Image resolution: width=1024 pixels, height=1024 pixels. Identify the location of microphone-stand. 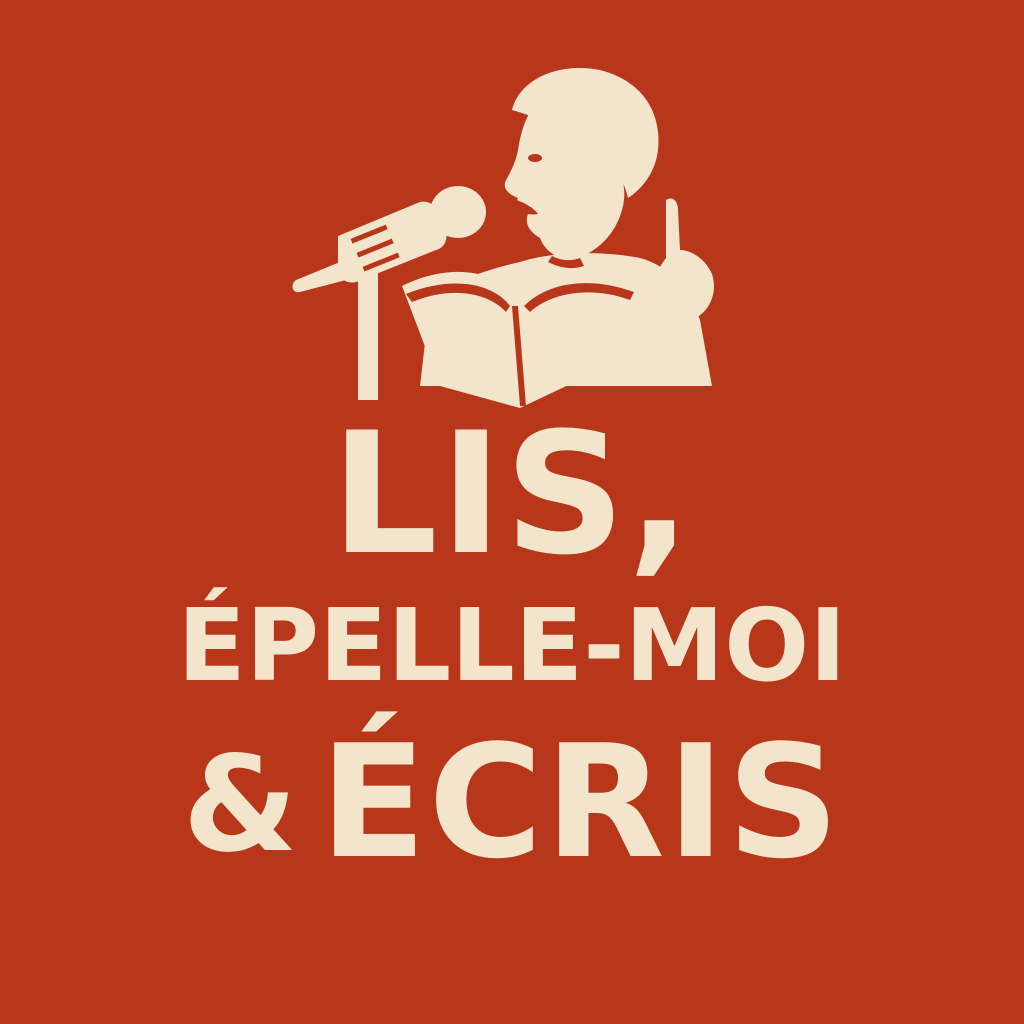
(368, 335).